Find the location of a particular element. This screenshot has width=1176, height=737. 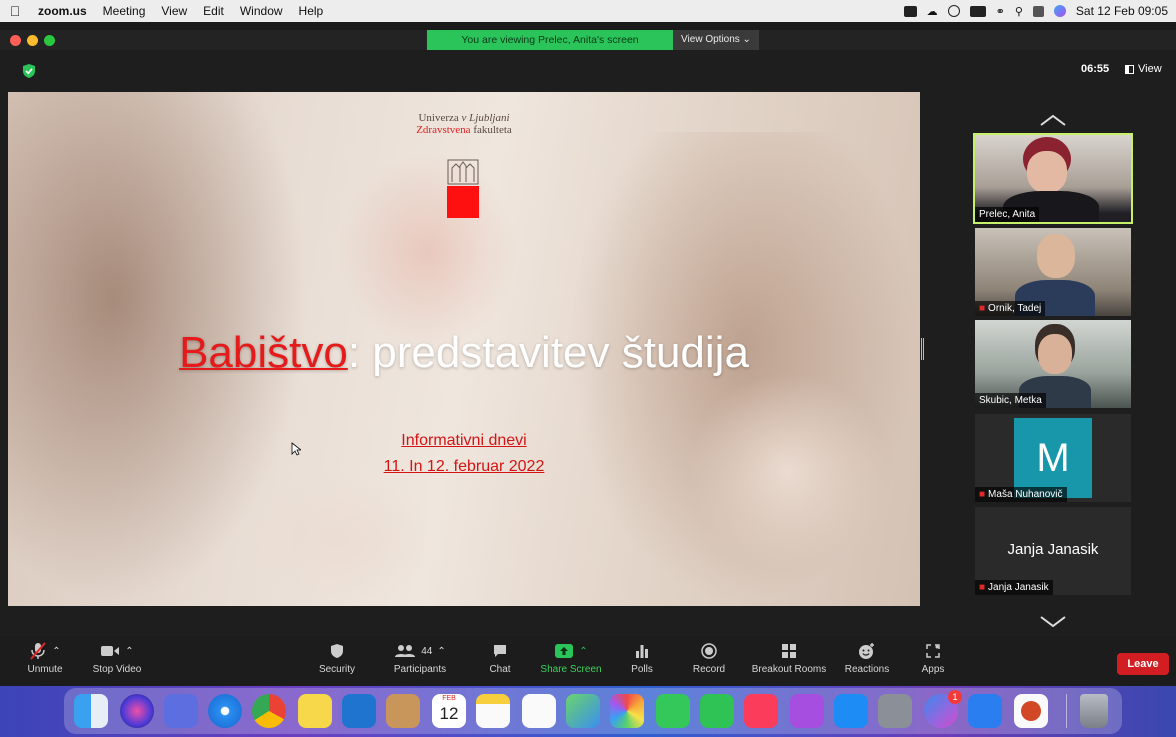

participant-name-label: ■ Ornik, Tadej is located at coordinates (1010, 308).